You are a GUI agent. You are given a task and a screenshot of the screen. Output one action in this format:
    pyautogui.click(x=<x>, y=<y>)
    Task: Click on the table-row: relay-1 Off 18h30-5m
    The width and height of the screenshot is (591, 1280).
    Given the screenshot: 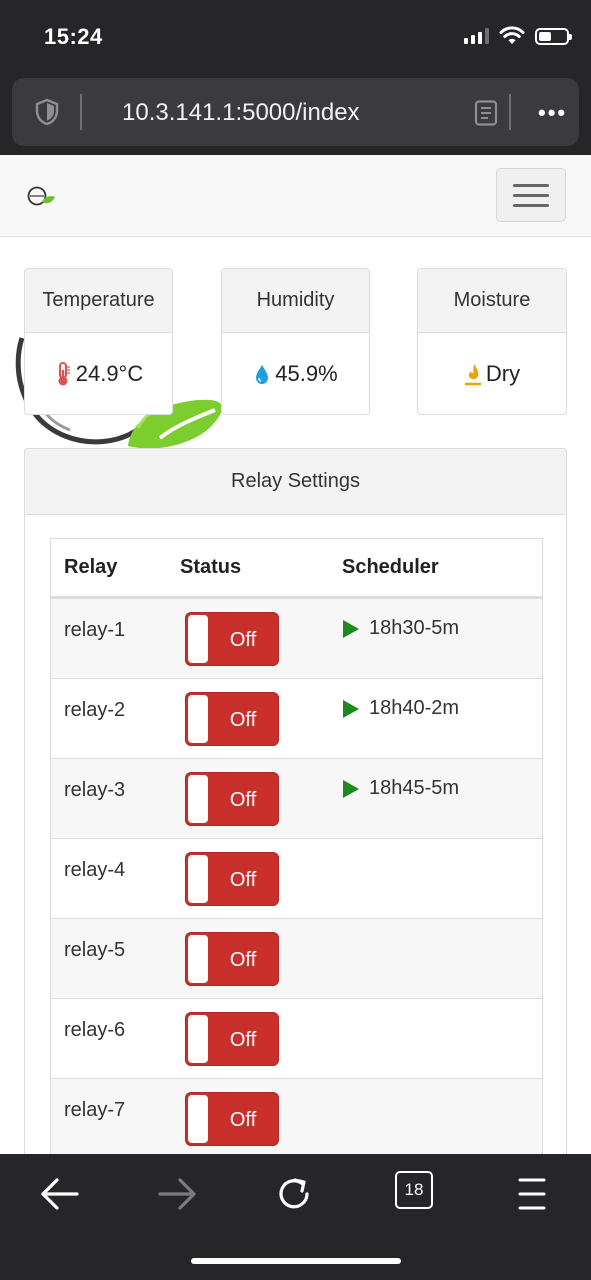 What is the action you would take?
    pyautogui.click(x=296, y=639)
    